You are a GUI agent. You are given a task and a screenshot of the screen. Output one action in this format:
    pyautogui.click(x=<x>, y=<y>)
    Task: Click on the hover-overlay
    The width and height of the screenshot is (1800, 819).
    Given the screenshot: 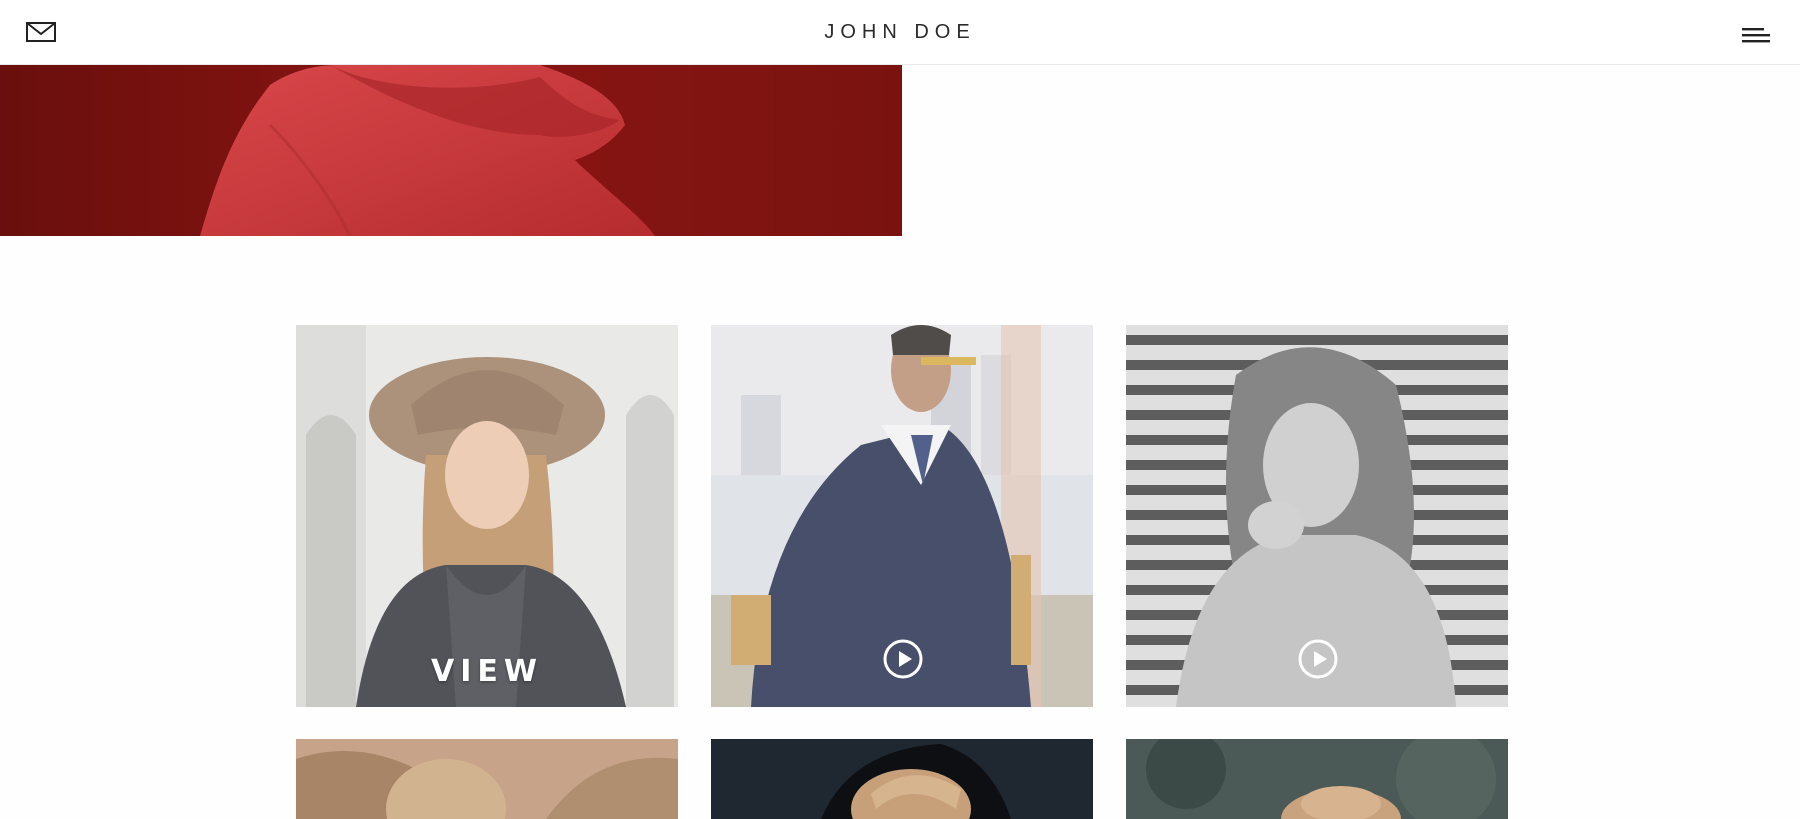 What is the action you would take?
    pyautogui.click(x=487, y=516)
    